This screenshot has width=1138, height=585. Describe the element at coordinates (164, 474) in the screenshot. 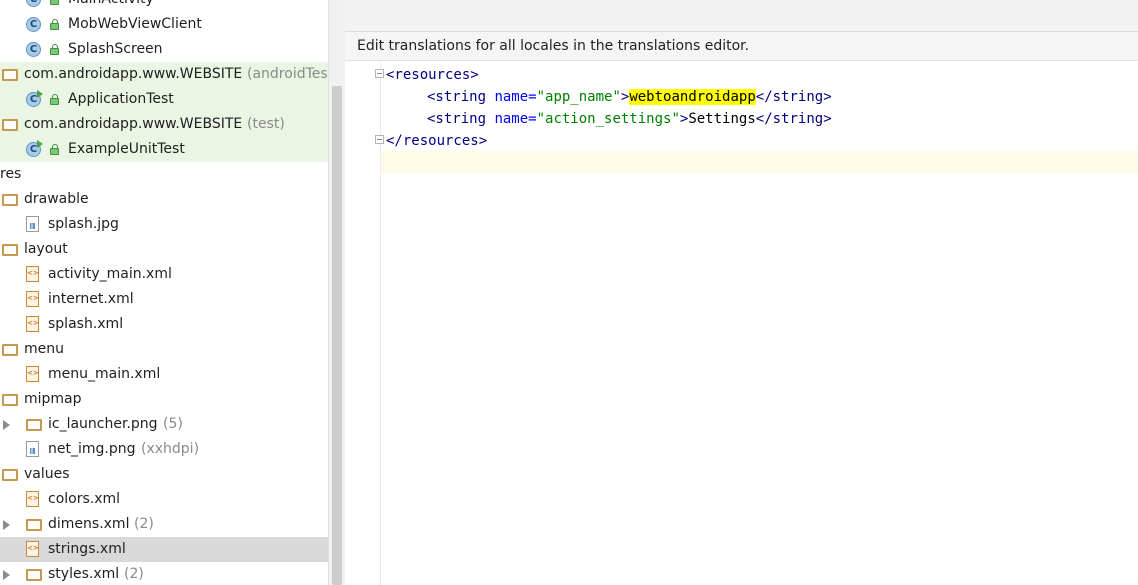

I see `tree-item-values: values` at that location.